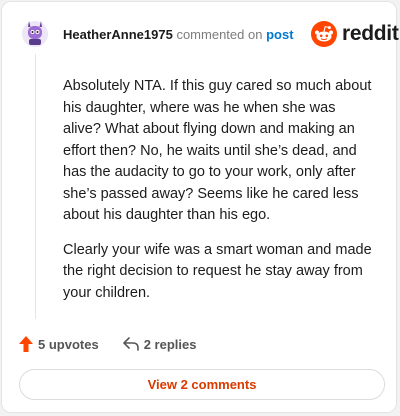 Image resolution: width=400 pixels, height=416 pixels. What do you see at coordinates (370, 33) in the screenshot?
I see `reddit-wordmark: reddit` at bounding box center [370, 33].